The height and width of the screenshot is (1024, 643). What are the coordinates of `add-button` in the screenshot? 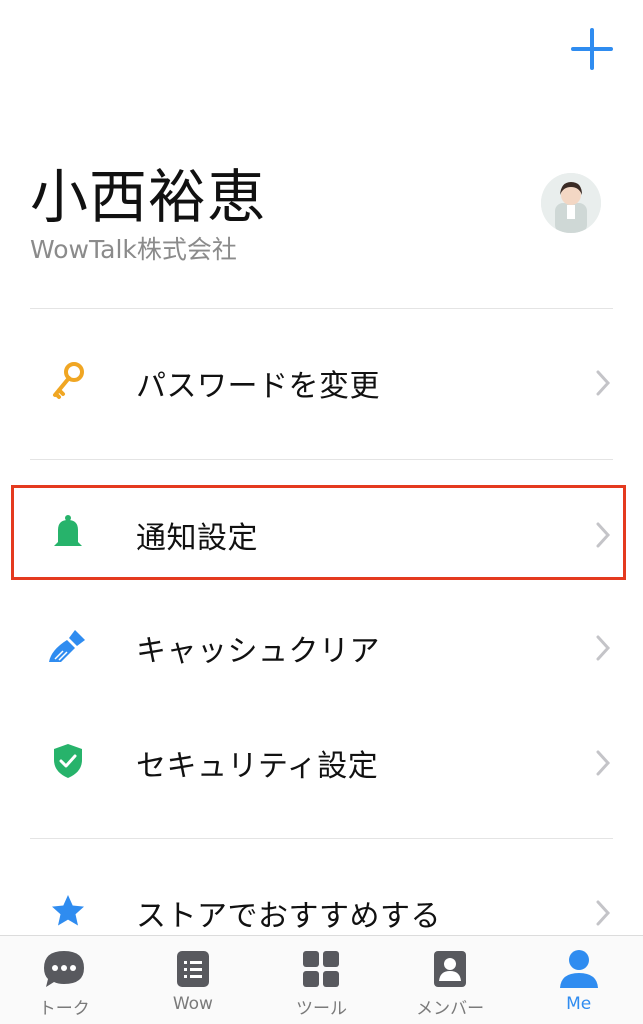 It's located at (592, 49).